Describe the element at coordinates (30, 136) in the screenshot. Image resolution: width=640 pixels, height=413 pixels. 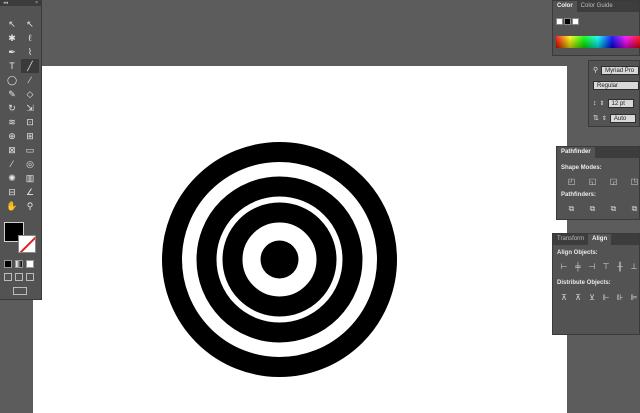
I see `perspective-grid-tool-icon: ⊞` at that location.